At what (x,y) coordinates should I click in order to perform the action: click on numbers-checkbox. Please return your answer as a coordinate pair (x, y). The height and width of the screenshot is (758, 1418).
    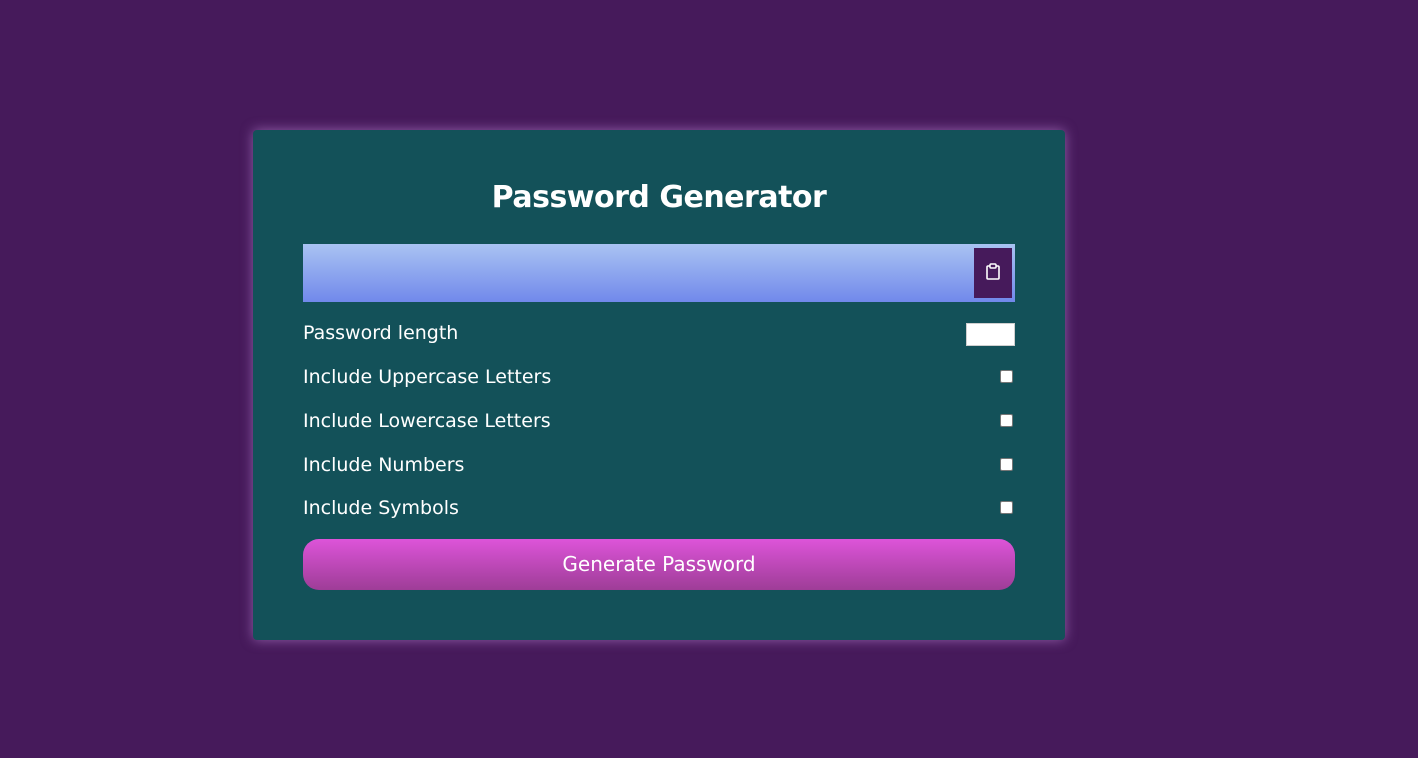
    Looking at the image, I should click on (1006, 464).